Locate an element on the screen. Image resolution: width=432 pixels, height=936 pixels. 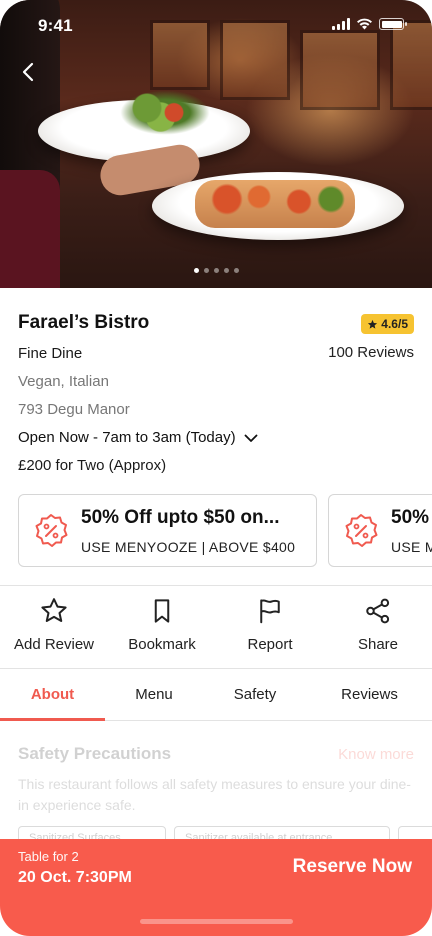
reservation-bar: Table for 2 20 Oct. 7:30PM Reserve Now is located at coordinates (216, 887).